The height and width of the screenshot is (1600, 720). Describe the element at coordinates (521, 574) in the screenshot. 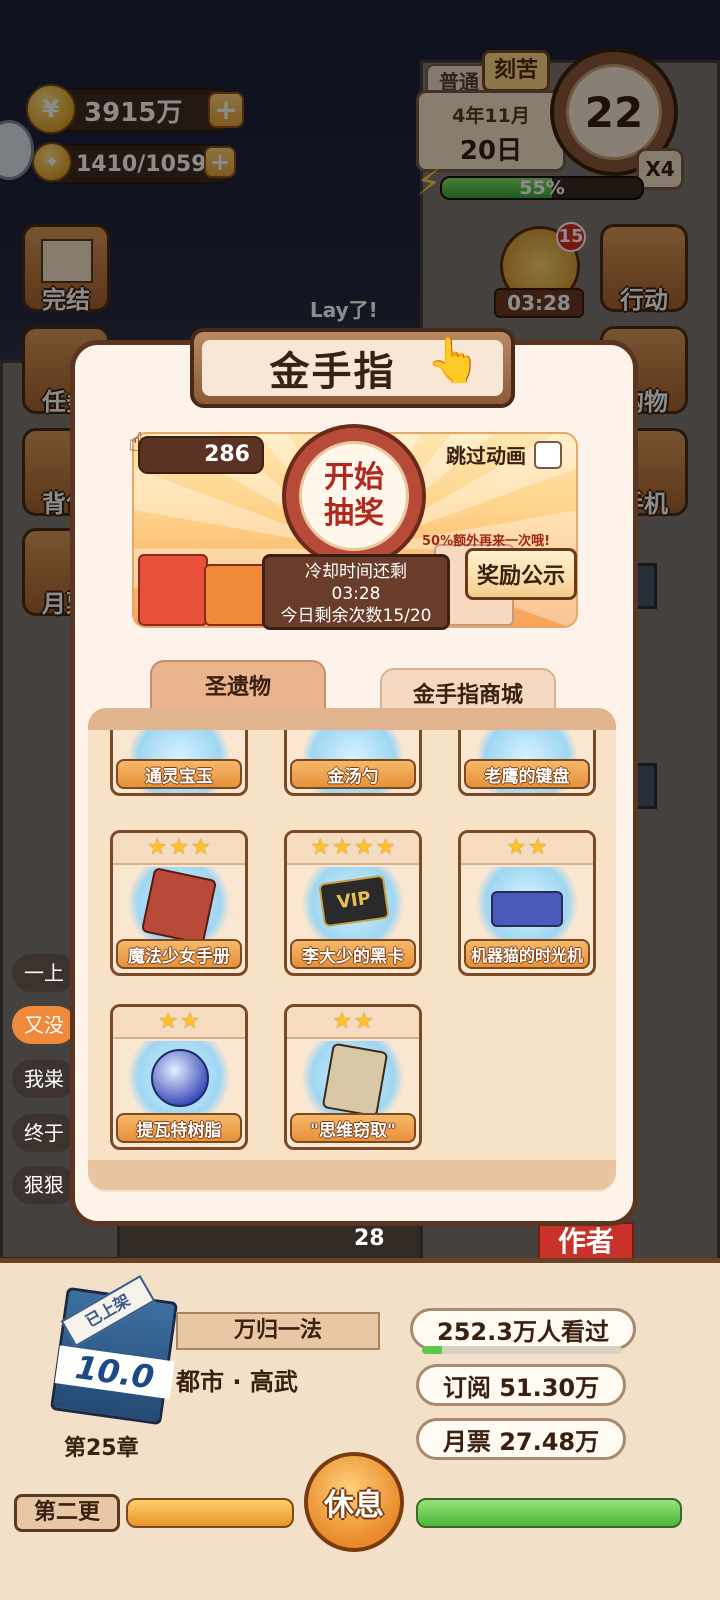

I see `reward-announcement-button: 奖励公示` at that location.